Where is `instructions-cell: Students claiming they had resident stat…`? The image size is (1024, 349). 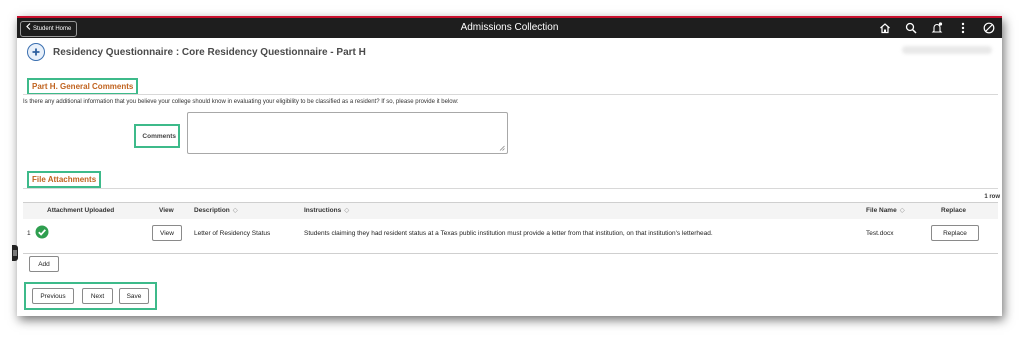
instructions-cell: Students claiming they had resident stat… is located at coordinates (508, 233).